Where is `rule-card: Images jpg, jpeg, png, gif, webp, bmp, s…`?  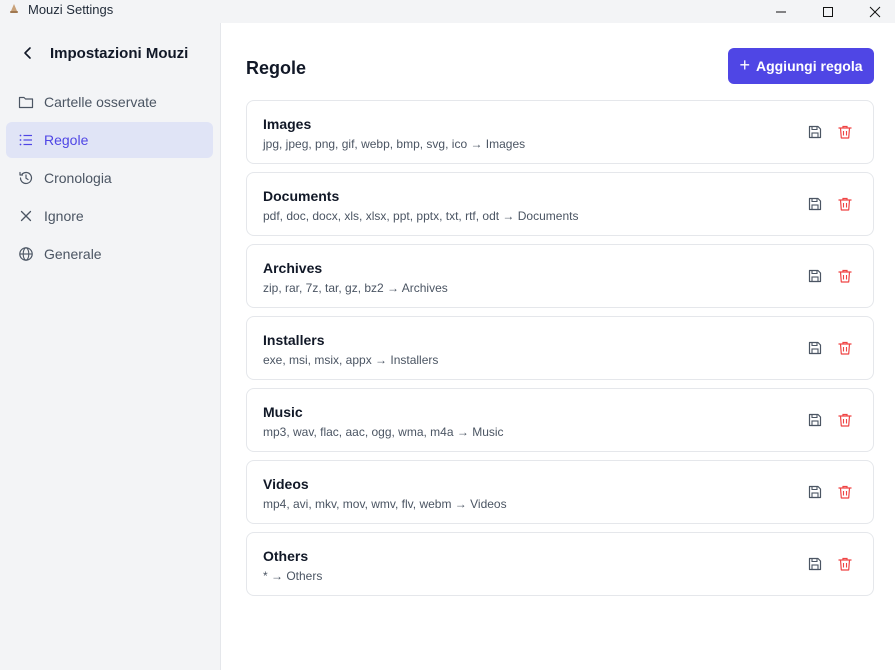
rule-card: Images jpg, jpeg, png, gif, webp, bmp, s… is located at coordinates (560, 132).